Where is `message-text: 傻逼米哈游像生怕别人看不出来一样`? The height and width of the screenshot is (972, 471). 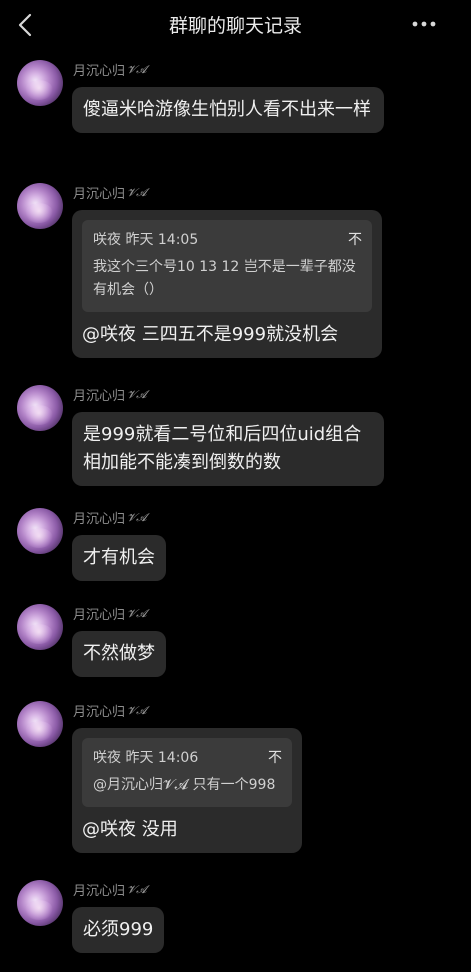
message-text: 傻逼米哈游像生怕别人看不出来一样 is located at coordinates (227, 109).